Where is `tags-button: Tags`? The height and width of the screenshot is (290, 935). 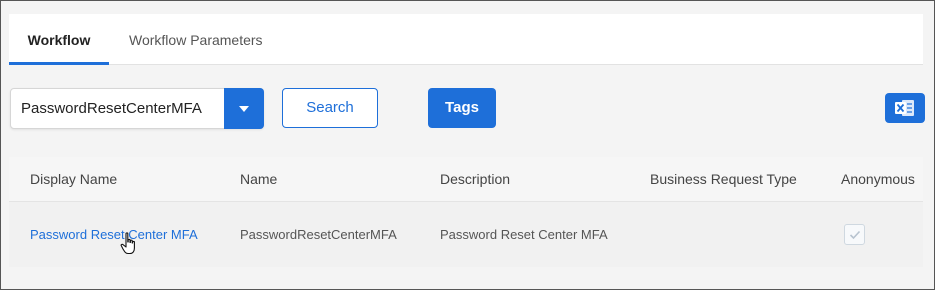 tags-button: Tags is located at coordinates (462, 108).